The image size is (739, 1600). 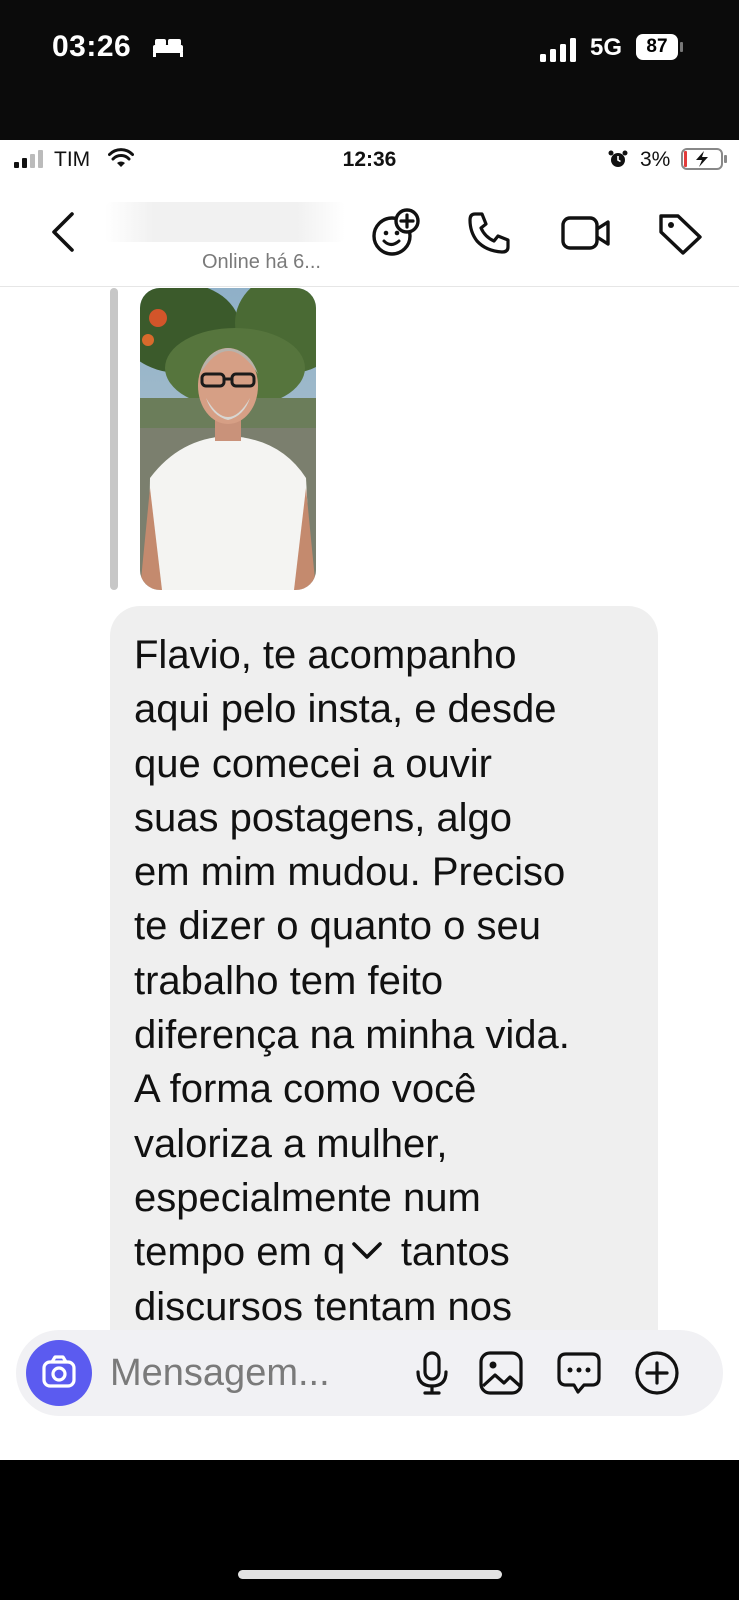 I want to click on message-composer, so click(x=369, y=1373).